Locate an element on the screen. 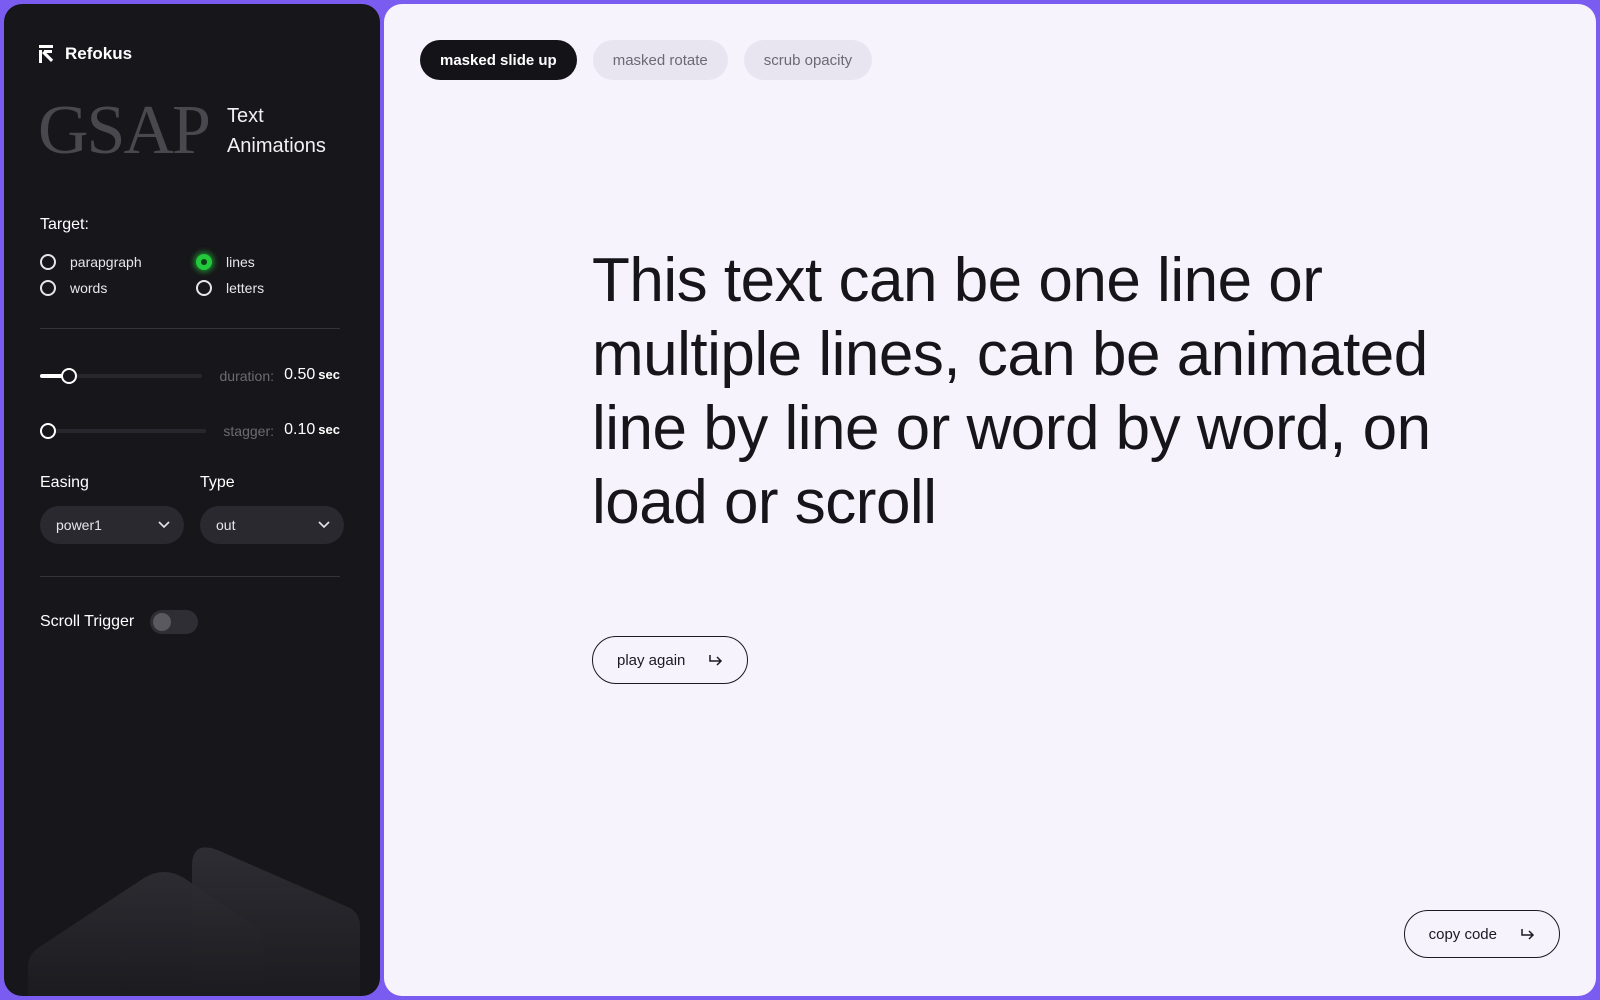  duration-number: 0.50 is located at coordinates (300, 374).